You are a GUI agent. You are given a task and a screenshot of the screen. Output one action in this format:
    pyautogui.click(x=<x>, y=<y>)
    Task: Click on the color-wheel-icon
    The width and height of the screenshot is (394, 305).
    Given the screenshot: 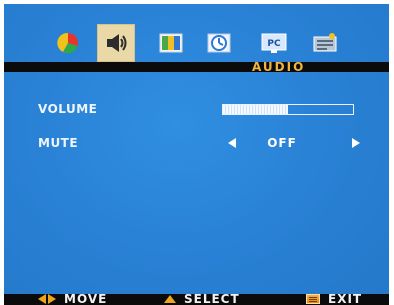 What is the action you would take?
    pyautogui.click(x=67, y=43)
    